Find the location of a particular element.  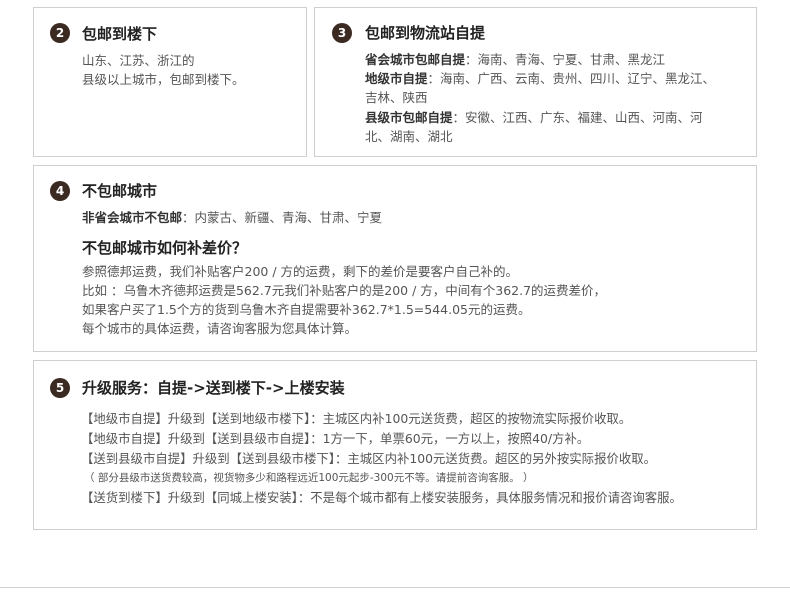

section-title: 包邮到楼下 is located at coordinates (120, 34).